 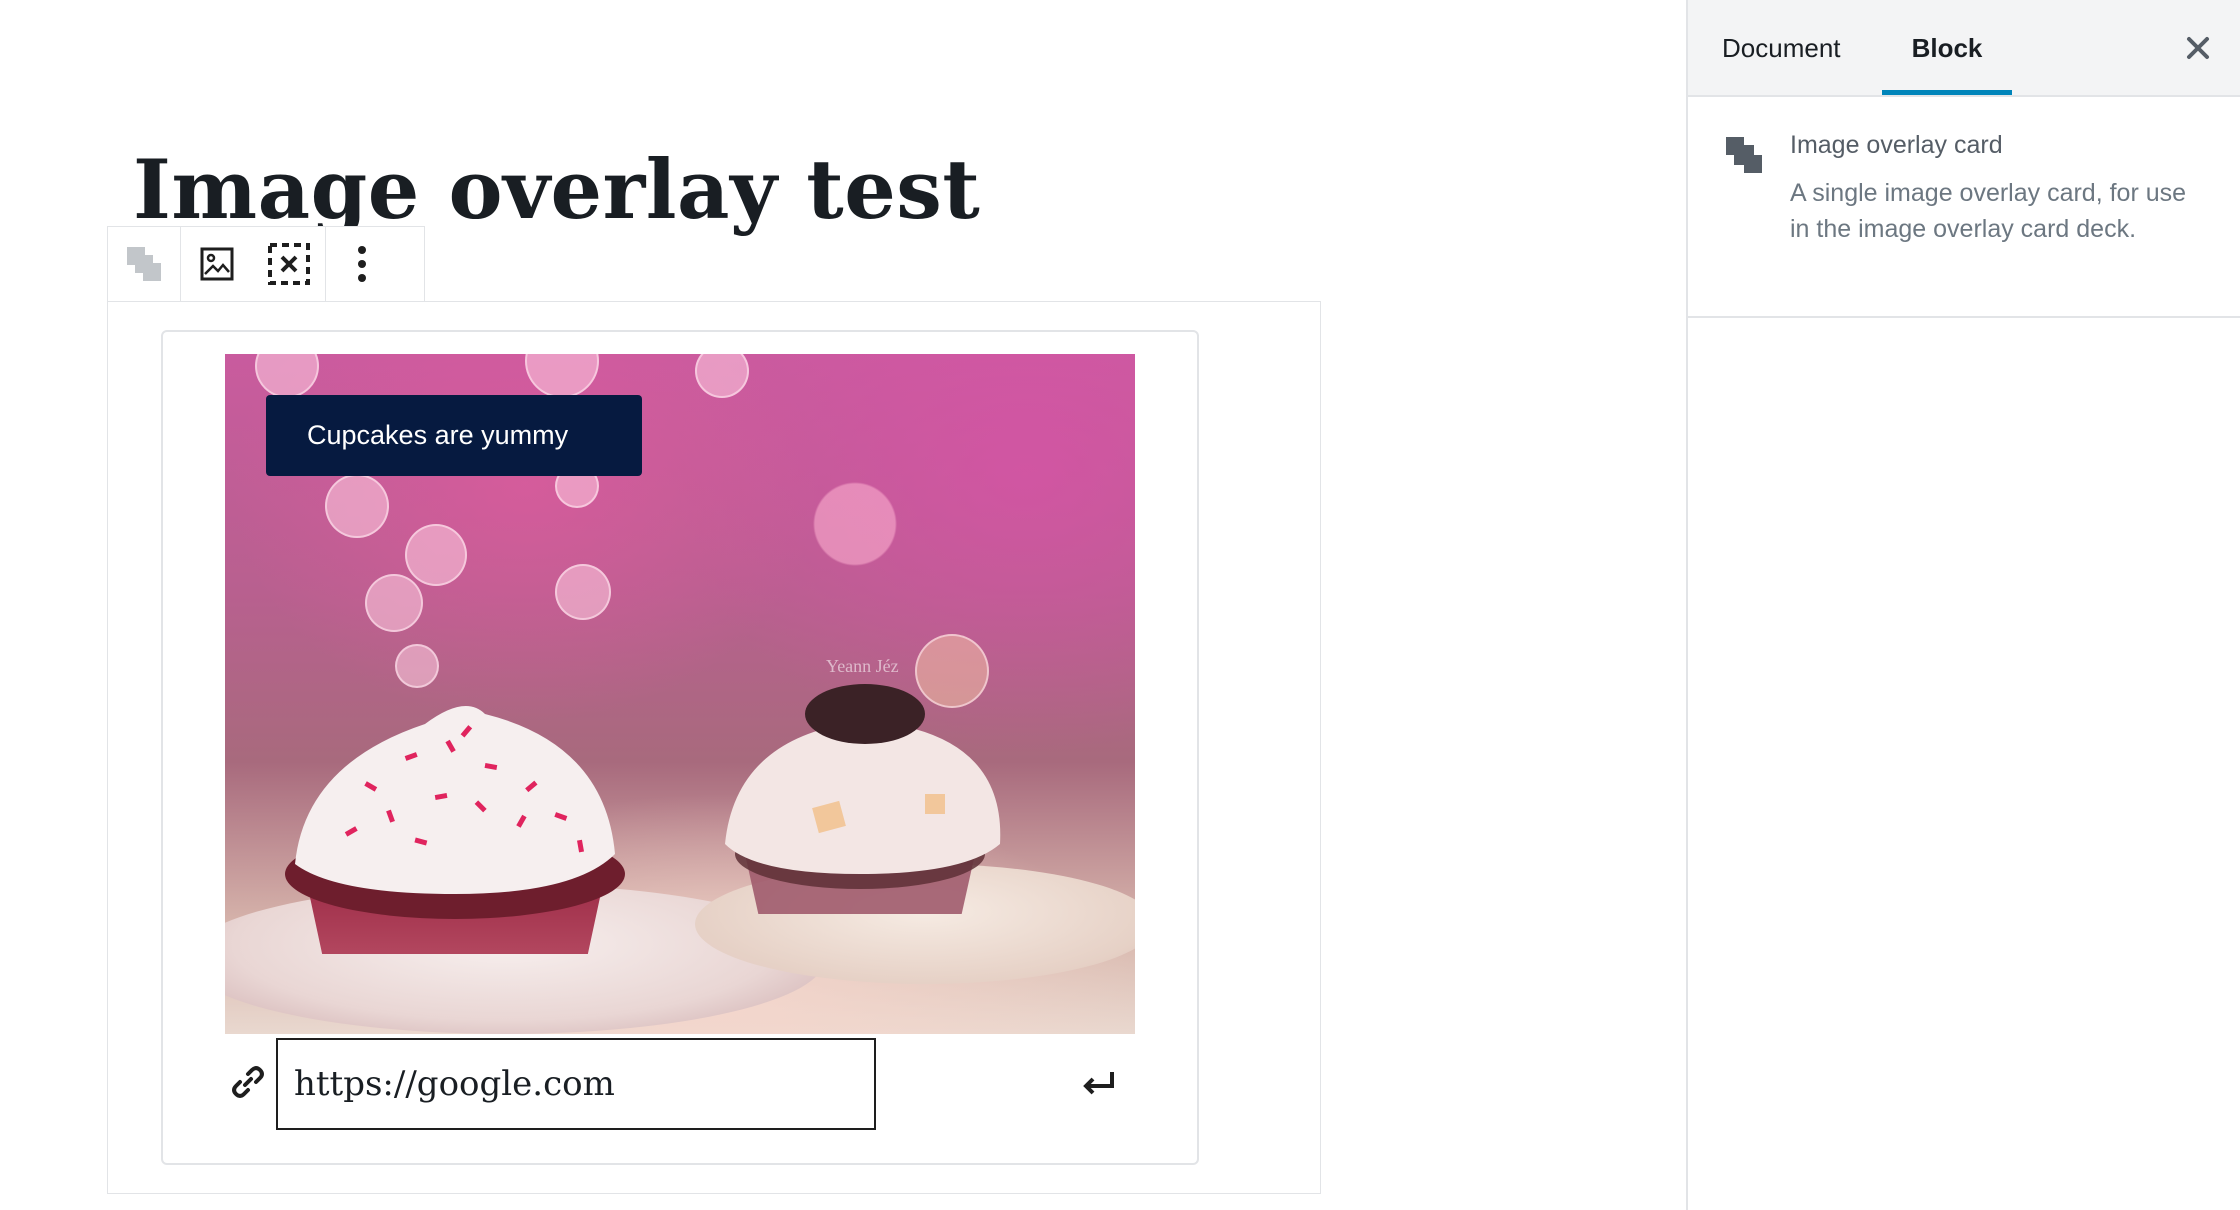 I want to click on block-type-button, so click(x=144, y=264).